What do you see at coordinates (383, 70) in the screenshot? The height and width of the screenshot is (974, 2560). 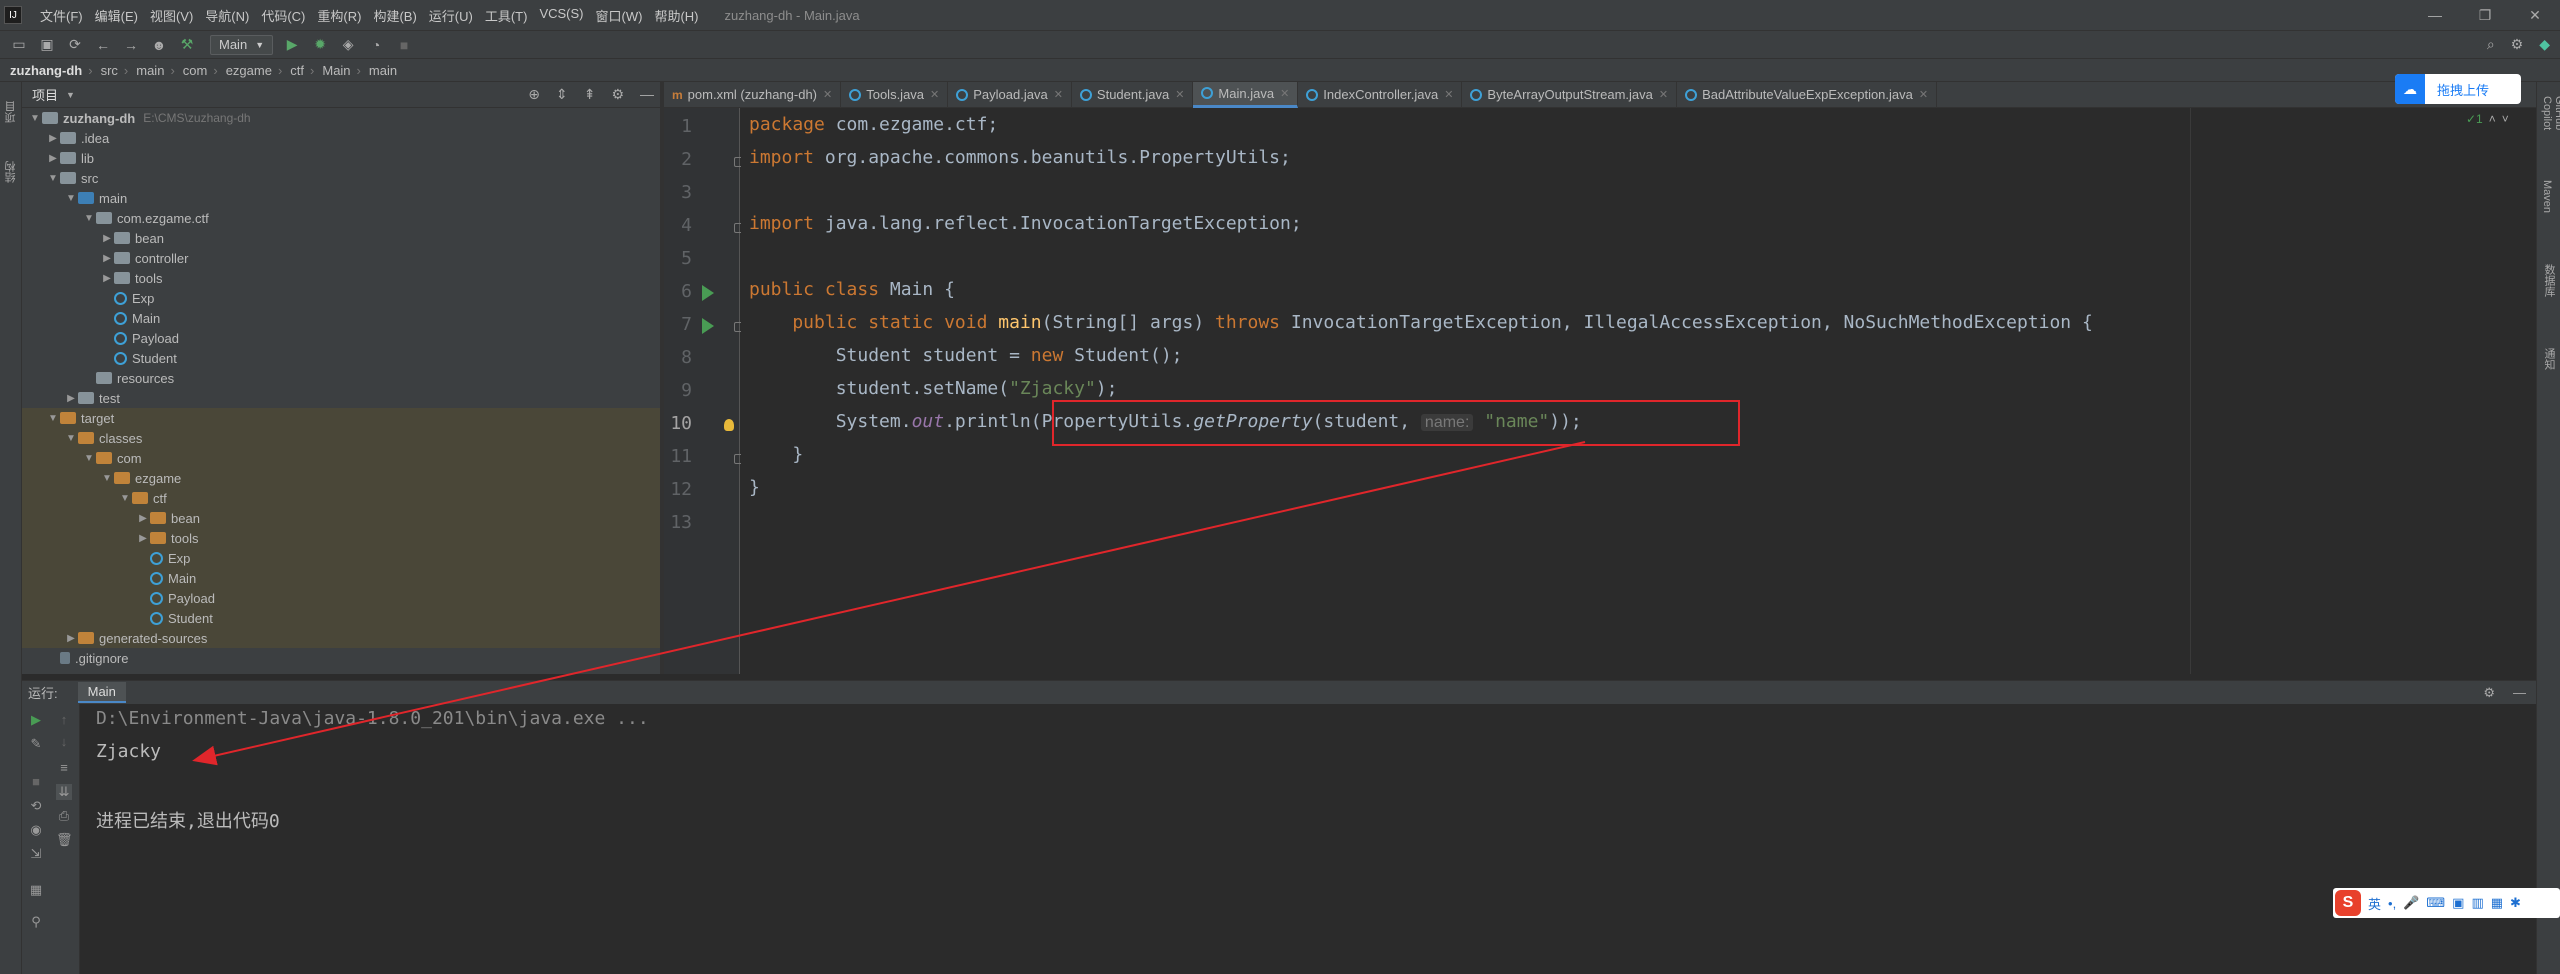 I see `breadcrumb-method: main` at bounding box center [383, 70].